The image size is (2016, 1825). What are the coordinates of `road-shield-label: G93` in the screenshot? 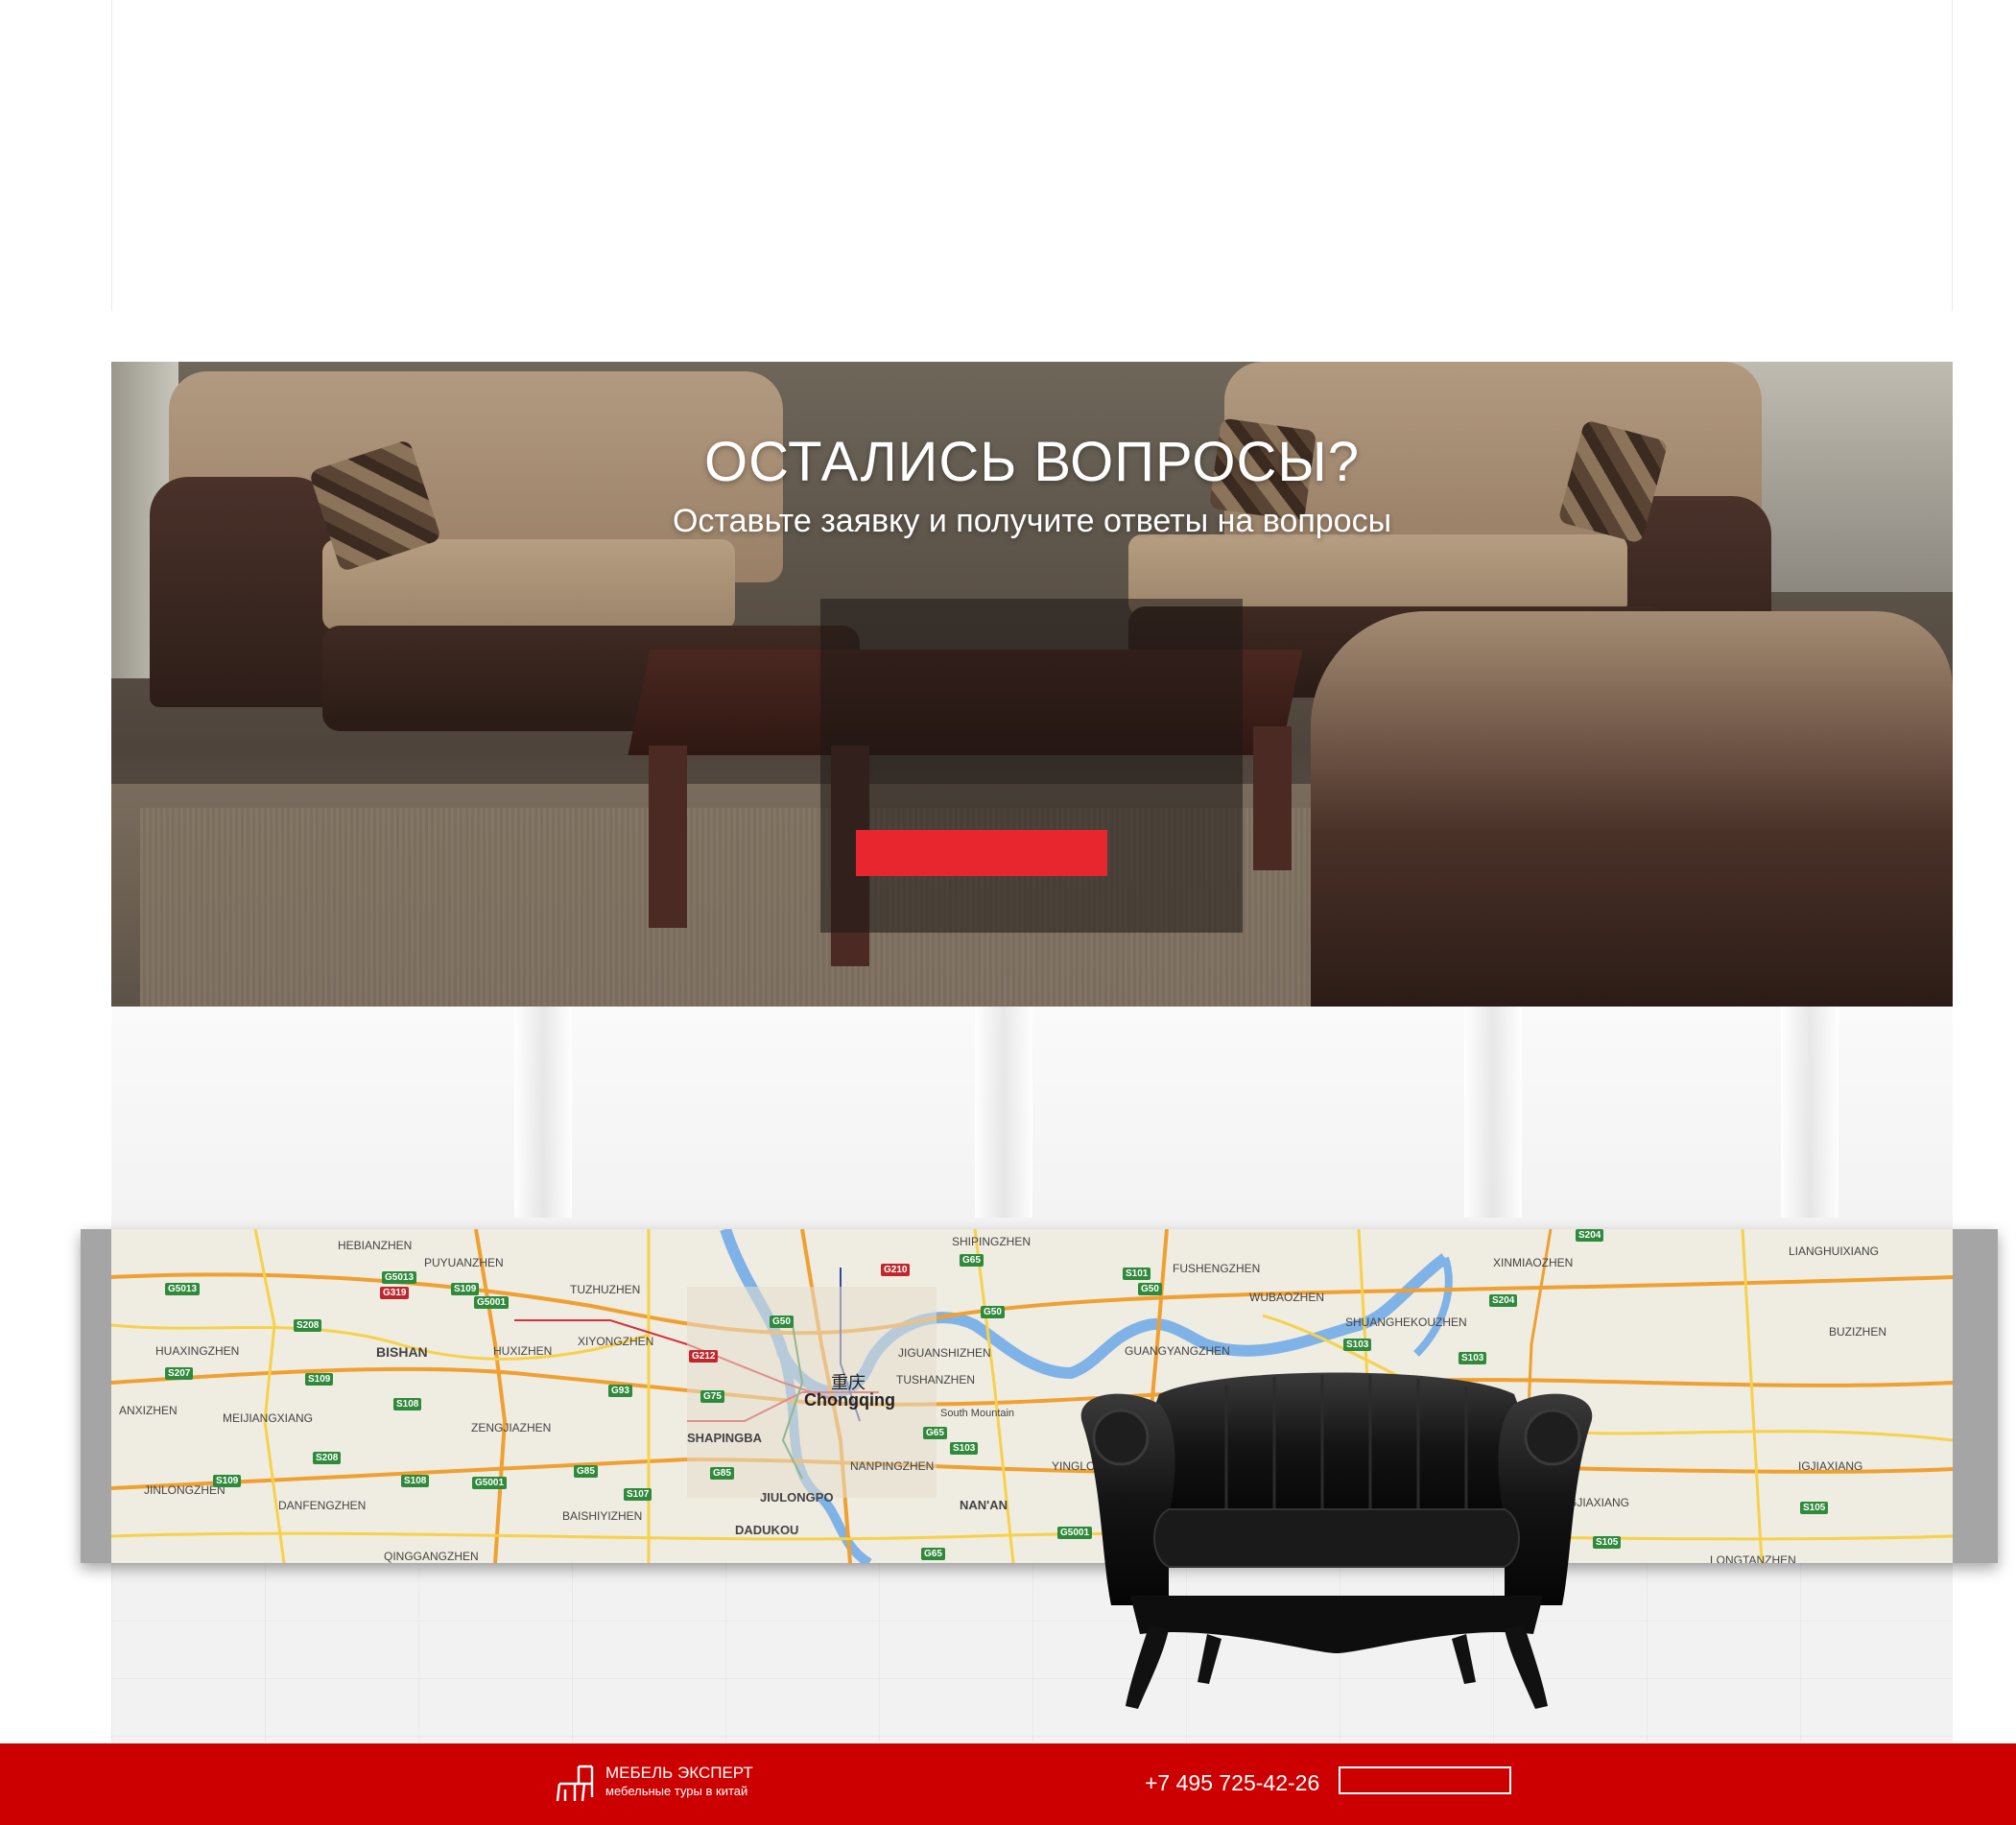 It's located at (620, 1391).